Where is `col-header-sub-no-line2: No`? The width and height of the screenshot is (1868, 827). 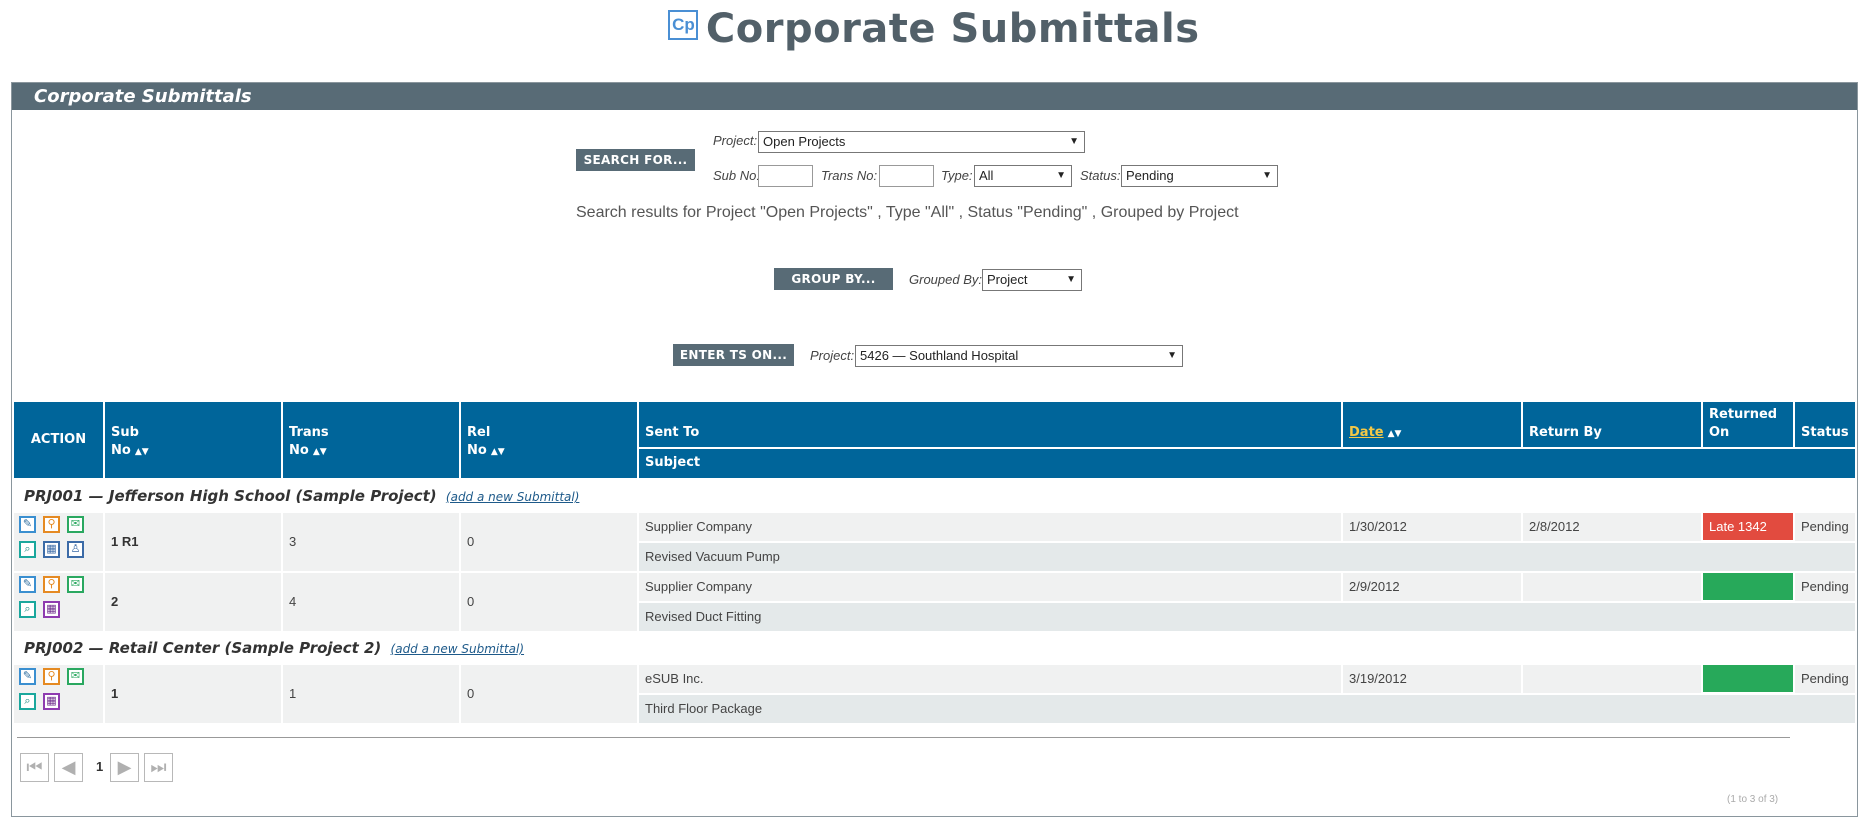
col-header-sub-no-line2: No is located at coordinates (121, 450).